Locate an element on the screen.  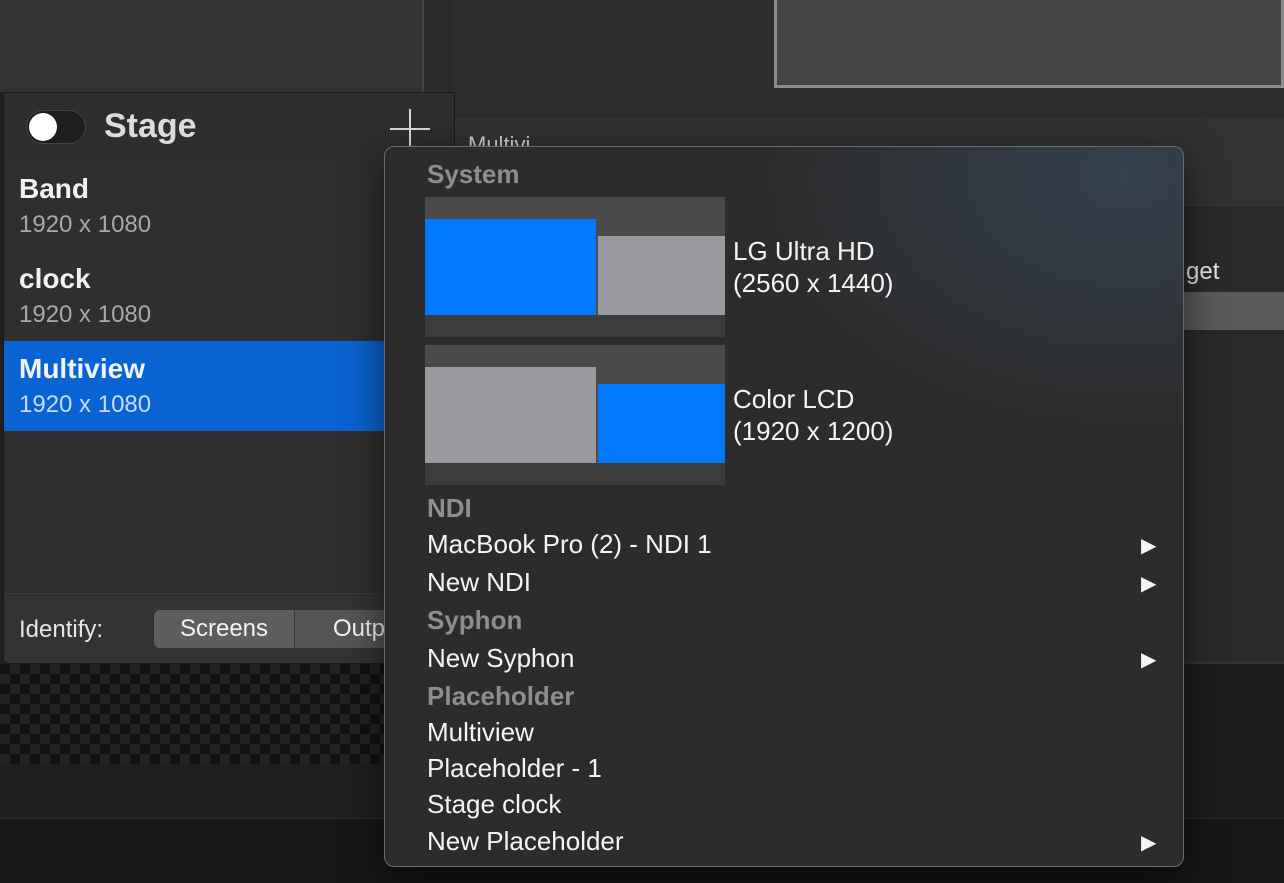
menu-item-label: Multiview is located at coordinates (480, 732).